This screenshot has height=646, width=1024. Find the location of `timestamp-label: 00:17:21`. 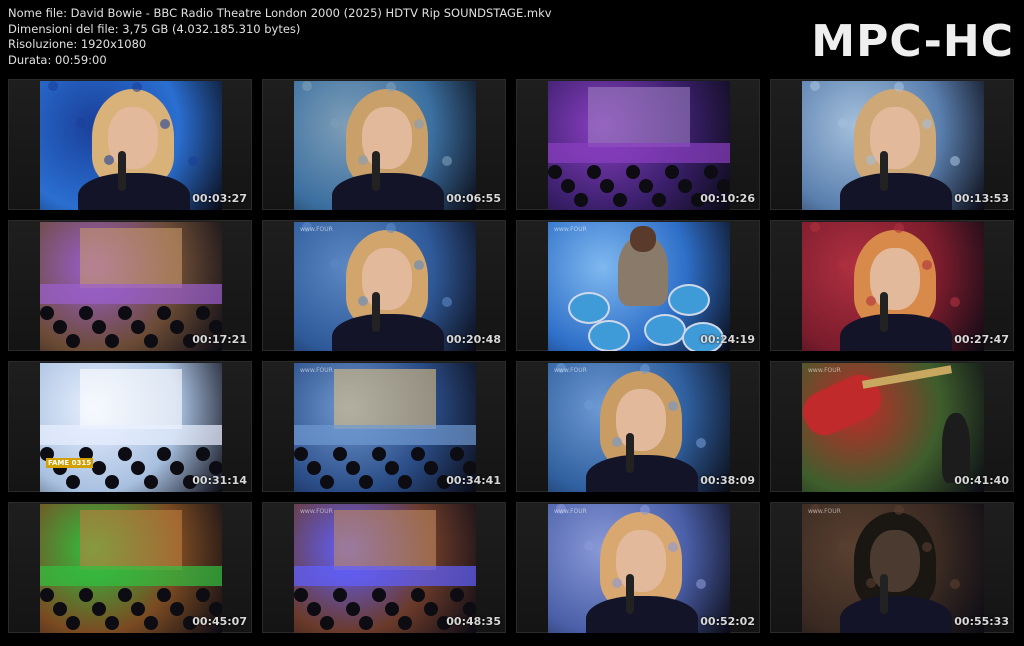

timestamp-label: 00:17:21 is located at coordinates (219, 339).